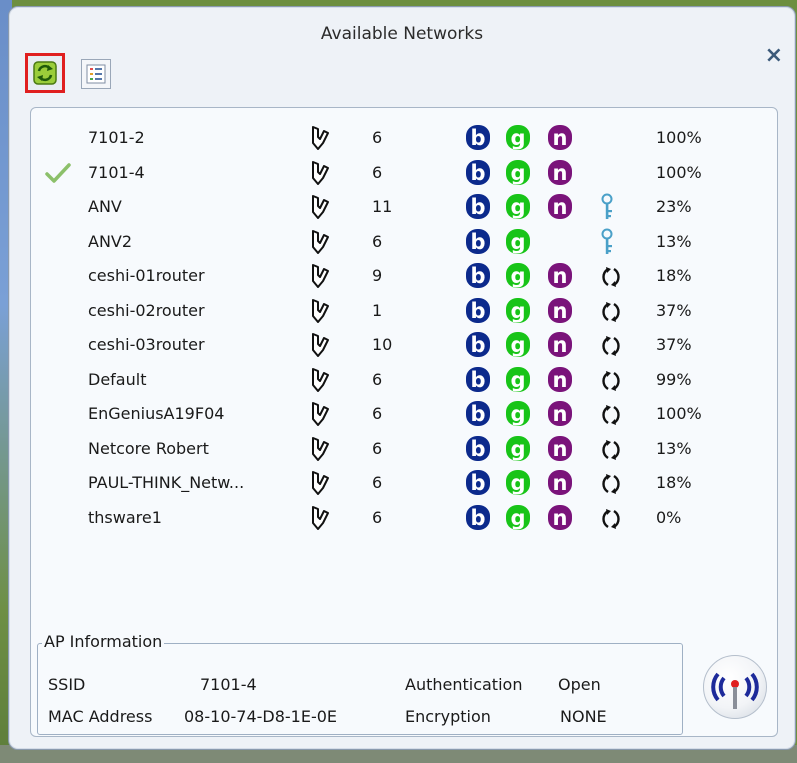 The width and height of the screenshot is (797, 763). Describe the element at coordinates (103, 641) in the screenshot. I see `ap-information-legend: AP Information` at that location.